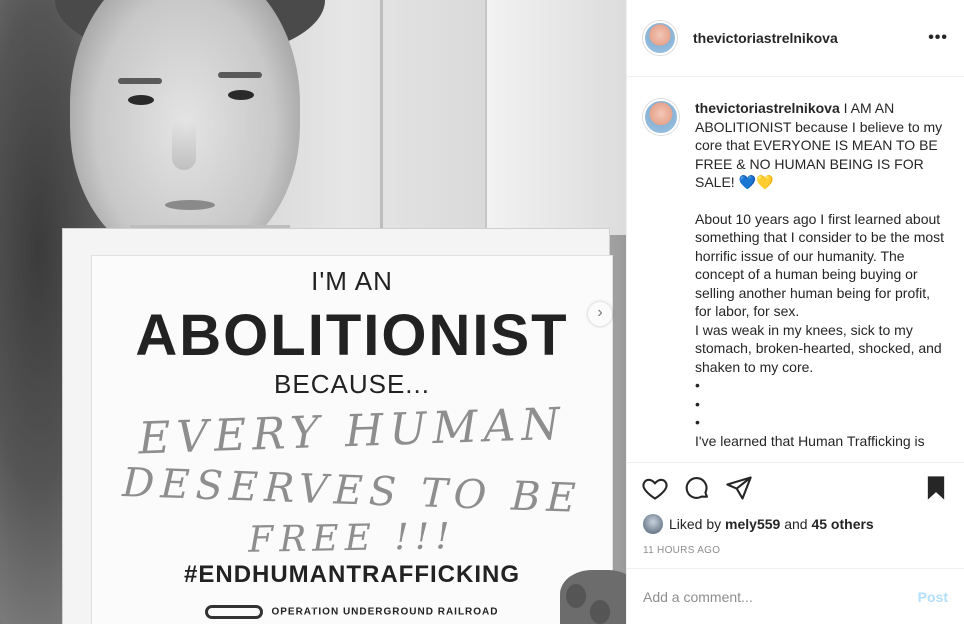 This screenshot has width=964, height=624. Describe the element at coordinates (795, 487) in the screenshot. I see `action-bar` at that location.